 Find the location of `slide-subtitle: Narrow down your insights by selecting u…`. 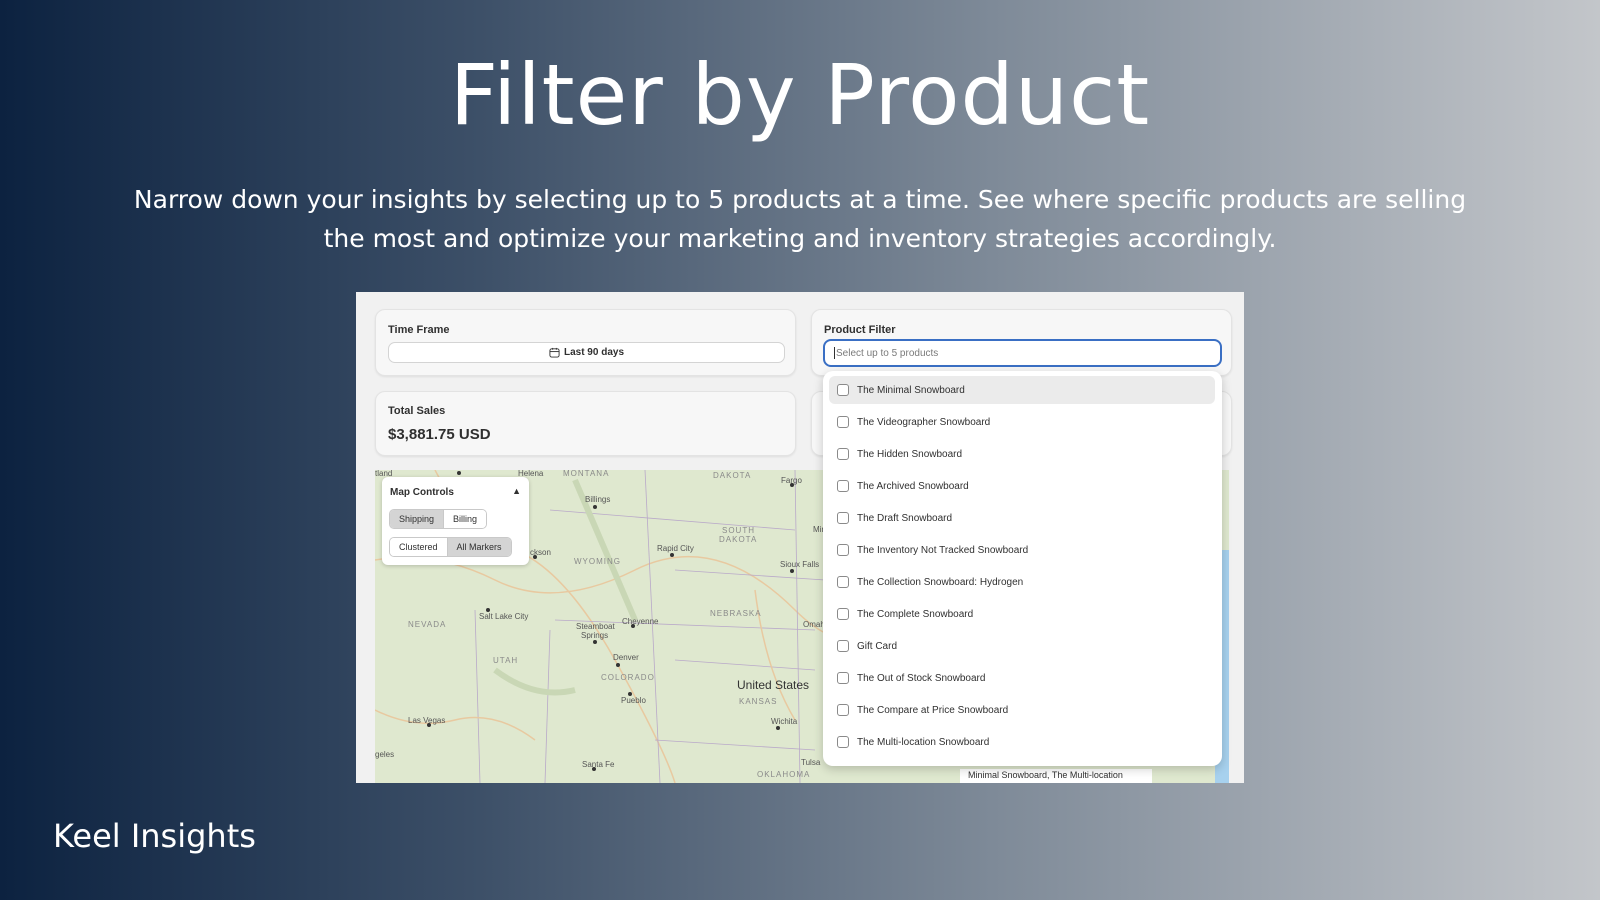

slide-subtitle: Narrow down your insights by selecting u… is located at coordinates (800, 219).